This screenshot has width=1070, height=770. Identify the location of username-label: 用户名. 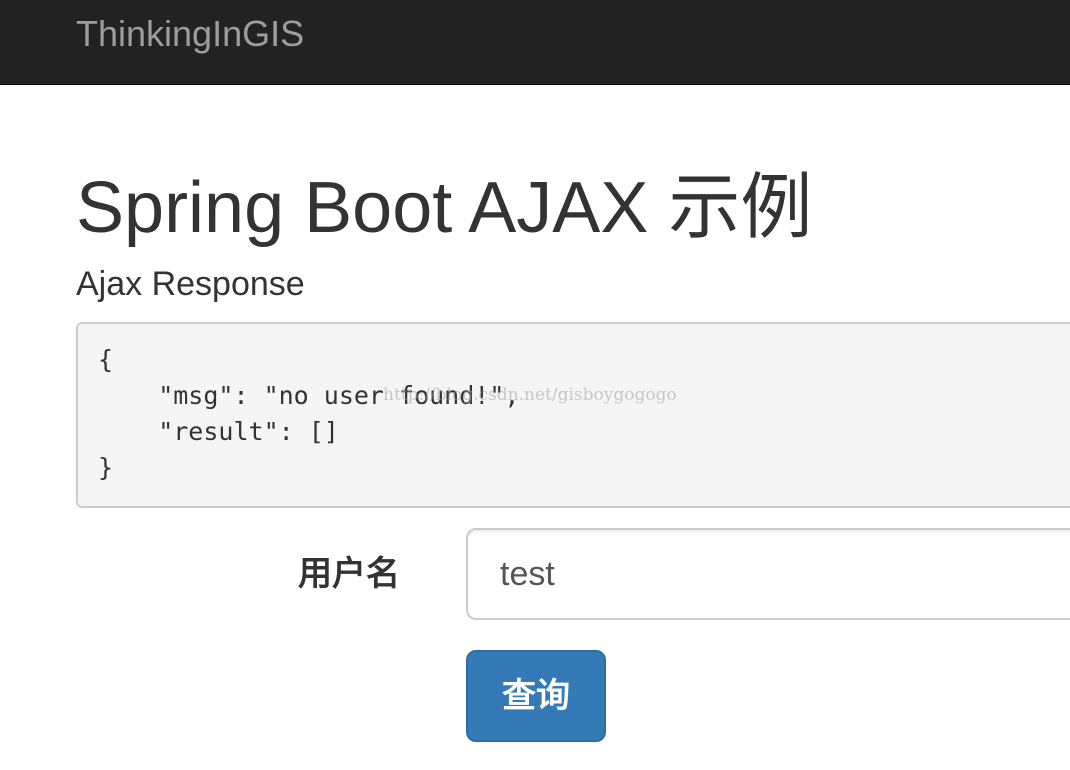
(349, 574).